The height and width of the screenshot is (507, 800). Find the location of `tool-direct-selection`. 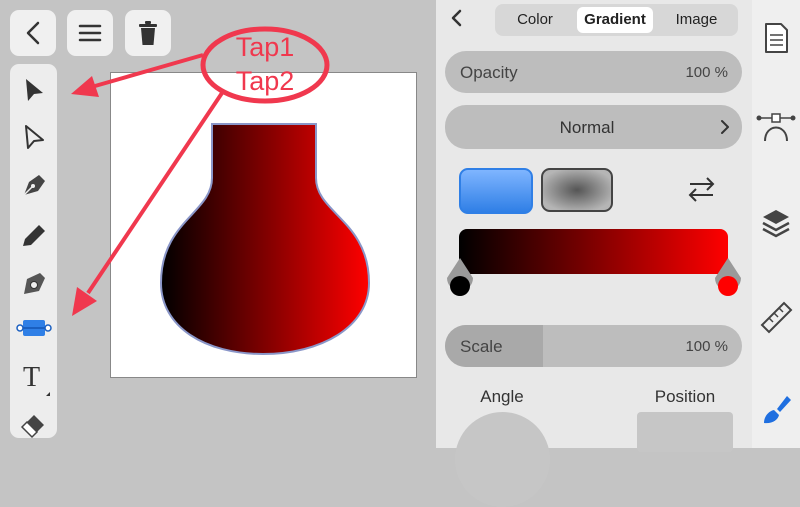

tool-direct-selection is located at coordinates (33, 137).